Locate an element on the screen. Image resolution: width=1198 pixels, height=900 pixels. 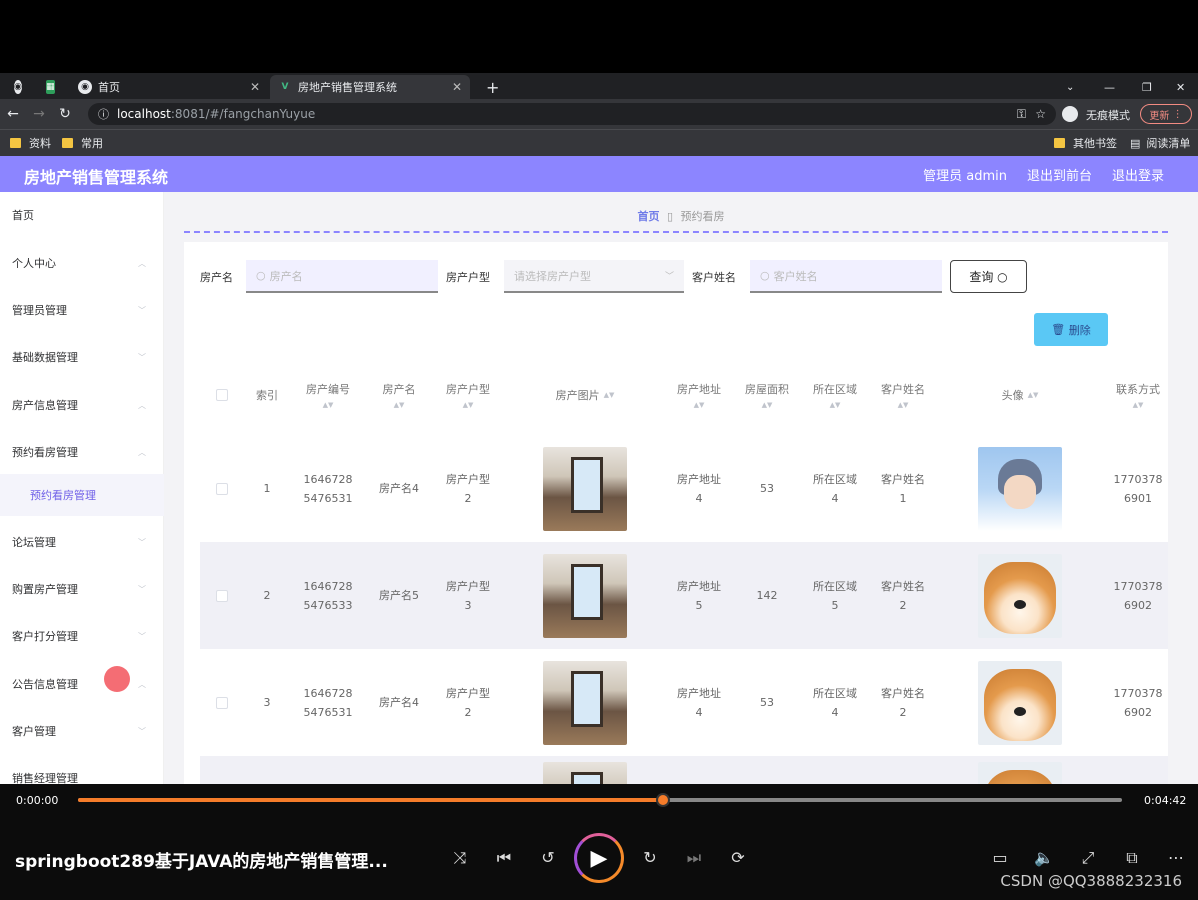
previous-icon: ⏮ is located at coordinates (504, 858).